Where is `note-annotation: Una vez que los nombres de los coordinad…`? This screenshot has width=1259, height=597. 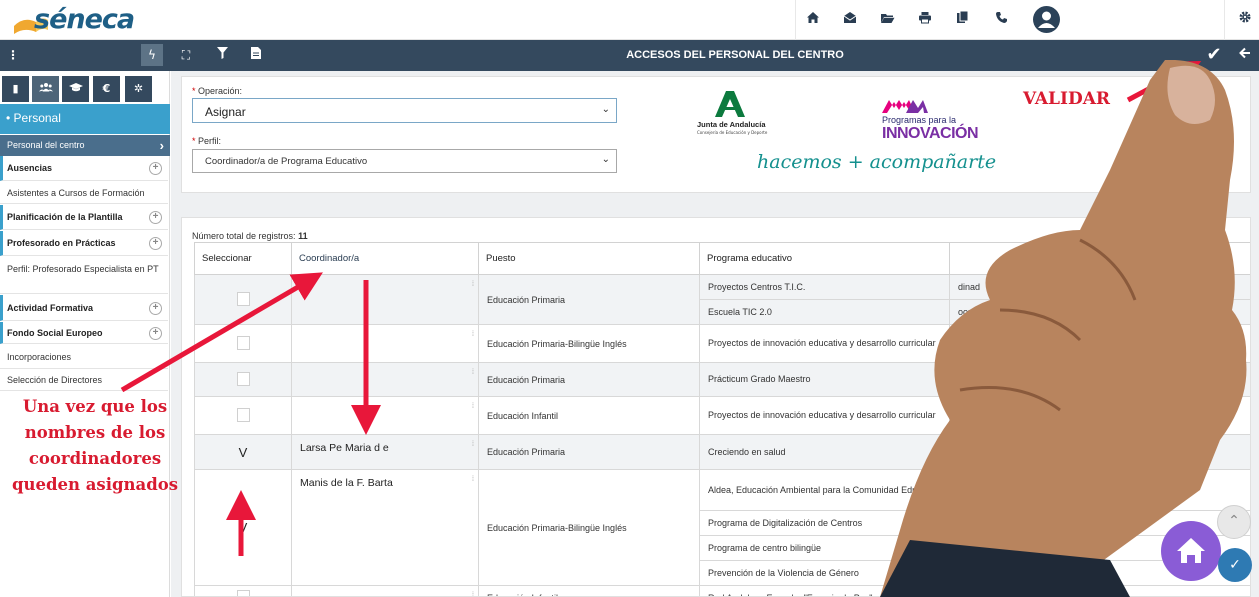
note-annotation: Una vez que los nombres de los coordinad… is located at coordinates (95, 445).